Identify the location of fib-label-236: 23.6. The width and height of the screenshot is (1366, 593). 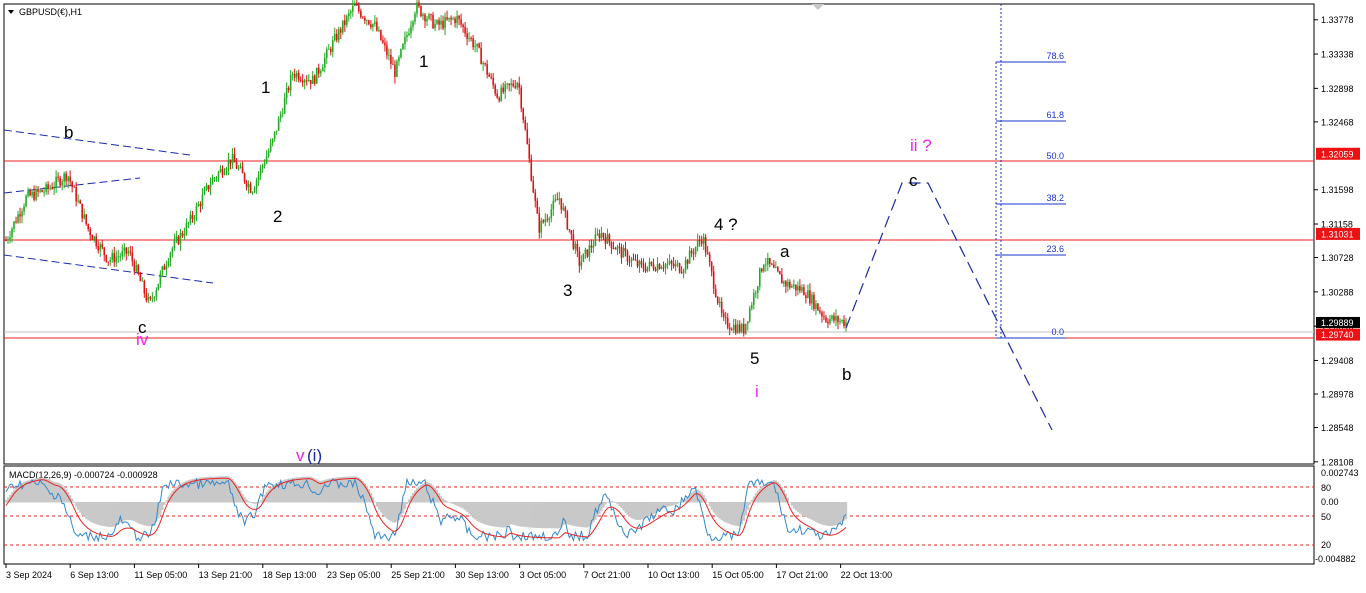
(1055, 249).